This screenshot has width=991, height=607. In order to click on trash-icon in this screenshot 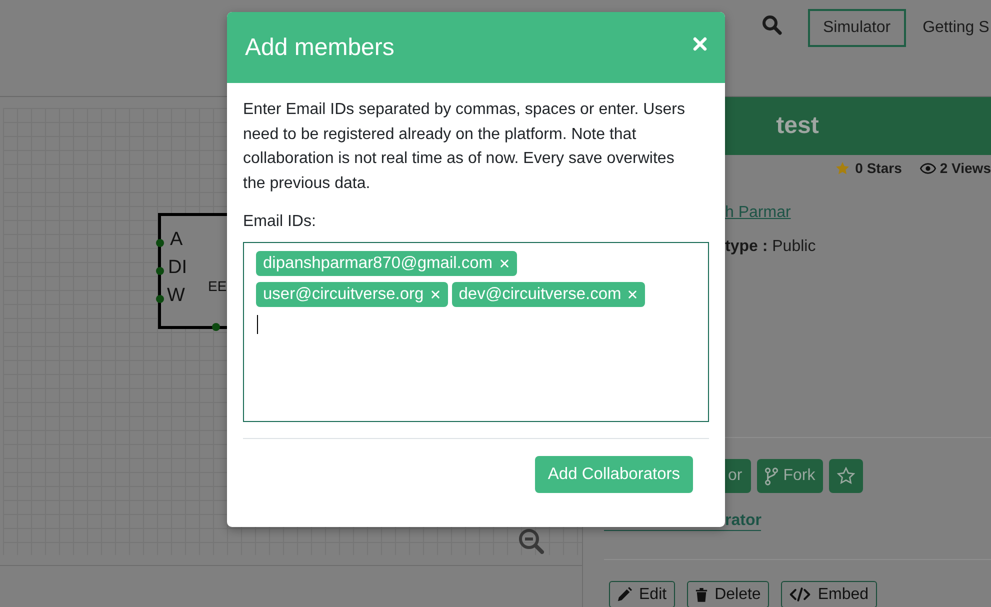, I will do `click(701, 594)`.